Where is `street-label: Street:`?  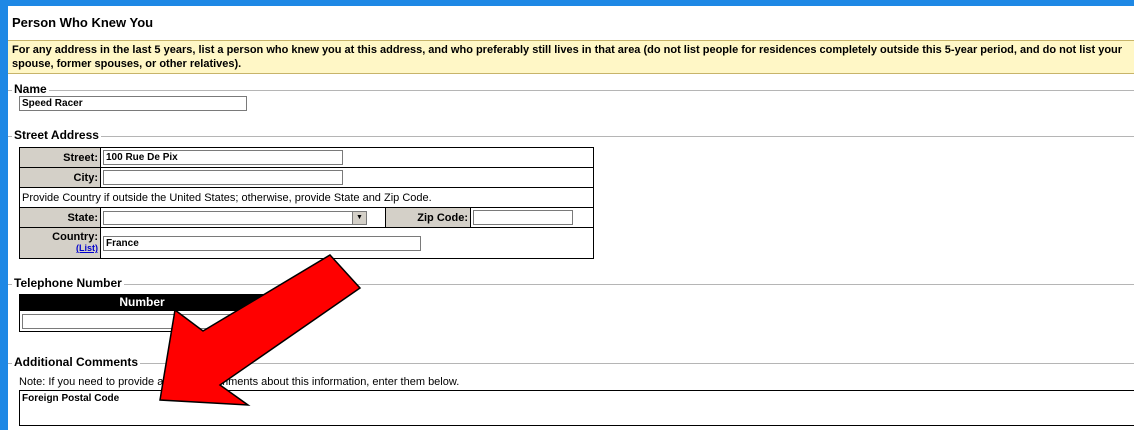 street-label: Street: is located at coordinates (60, 157).